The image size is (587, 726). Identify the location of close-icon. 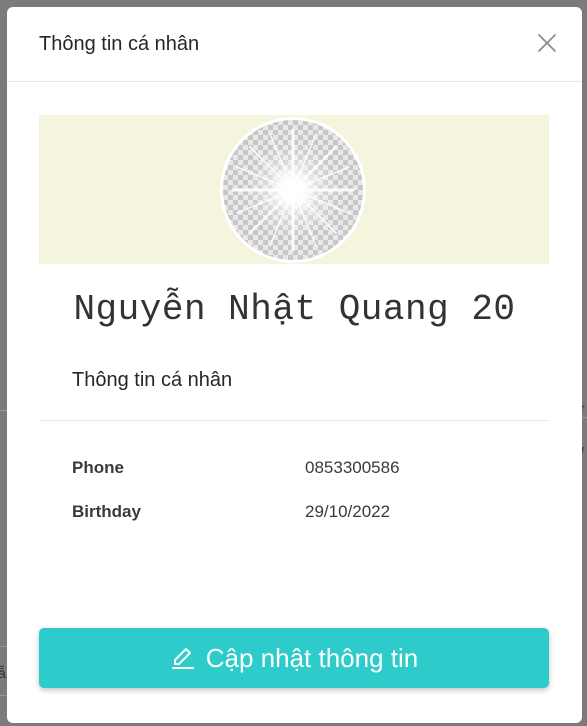
(547, 43).